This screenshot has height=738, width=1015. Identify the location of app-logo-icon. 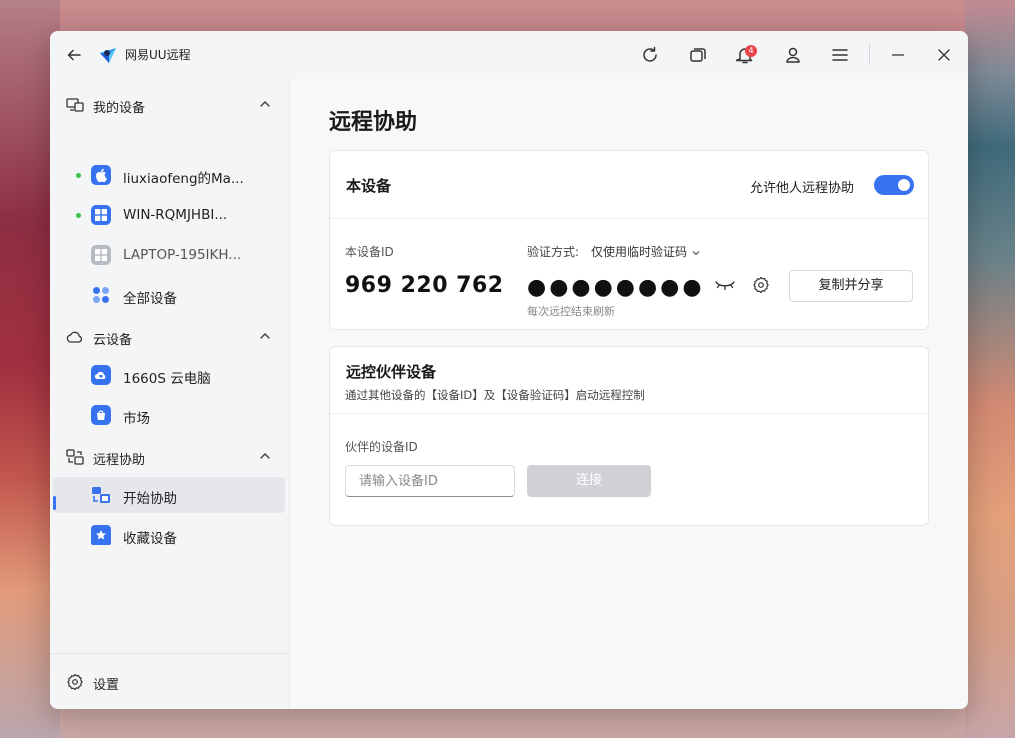
(108, 55).